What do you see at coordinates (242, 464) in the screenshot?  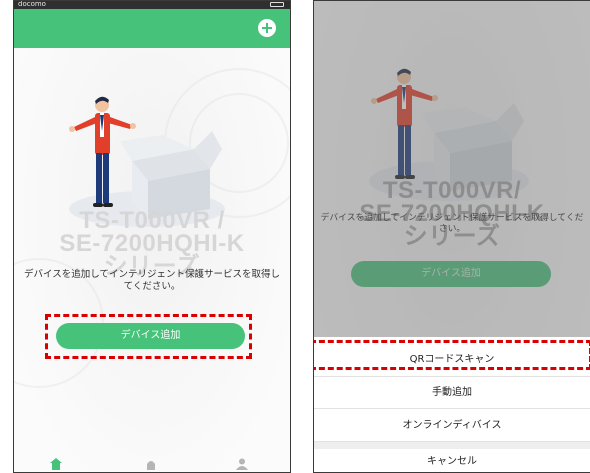 I see `person-icon` at bounding box center [242, 464].